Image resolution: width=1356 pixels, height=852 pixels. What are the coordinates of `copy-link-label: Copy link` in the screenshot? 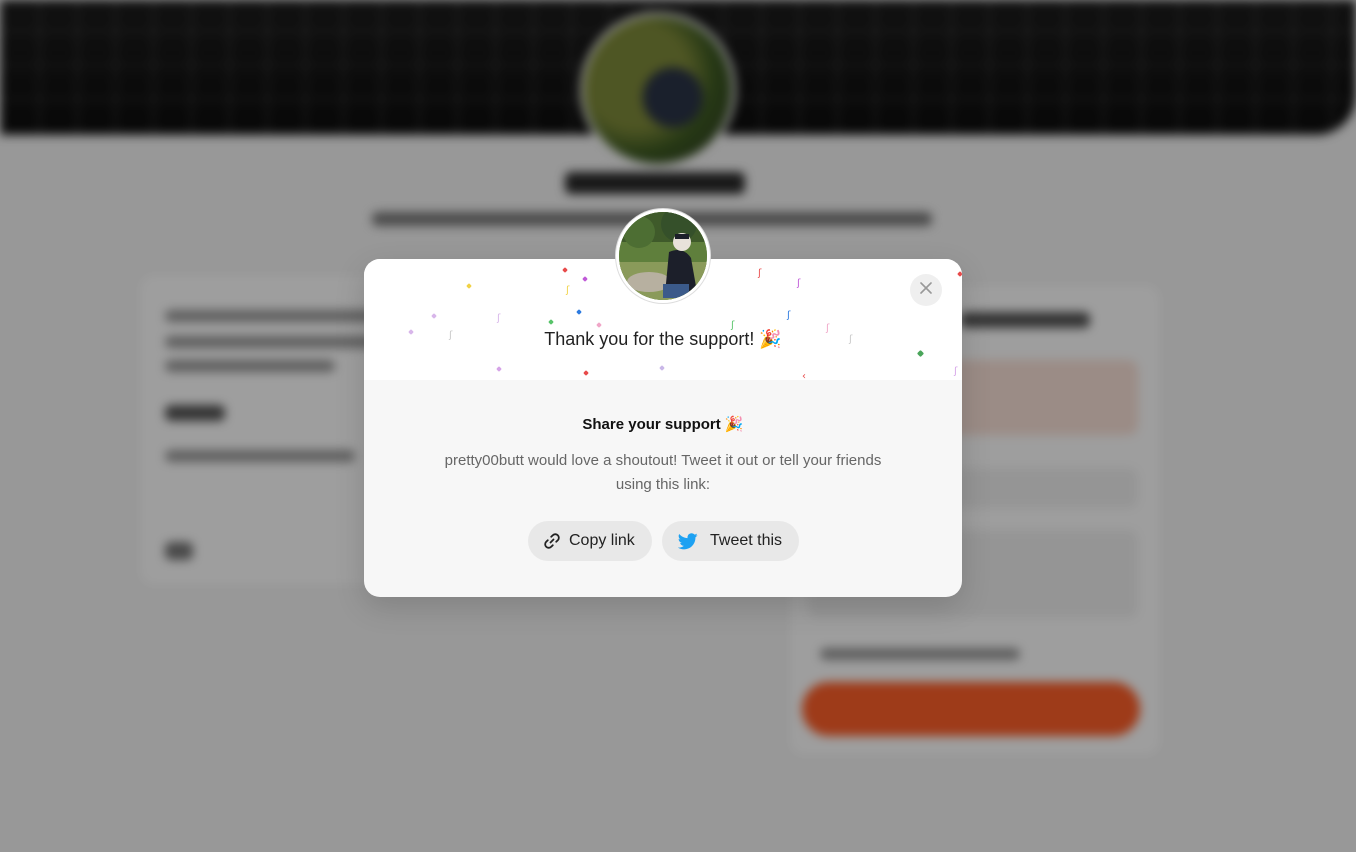 It's located at (602, 540).